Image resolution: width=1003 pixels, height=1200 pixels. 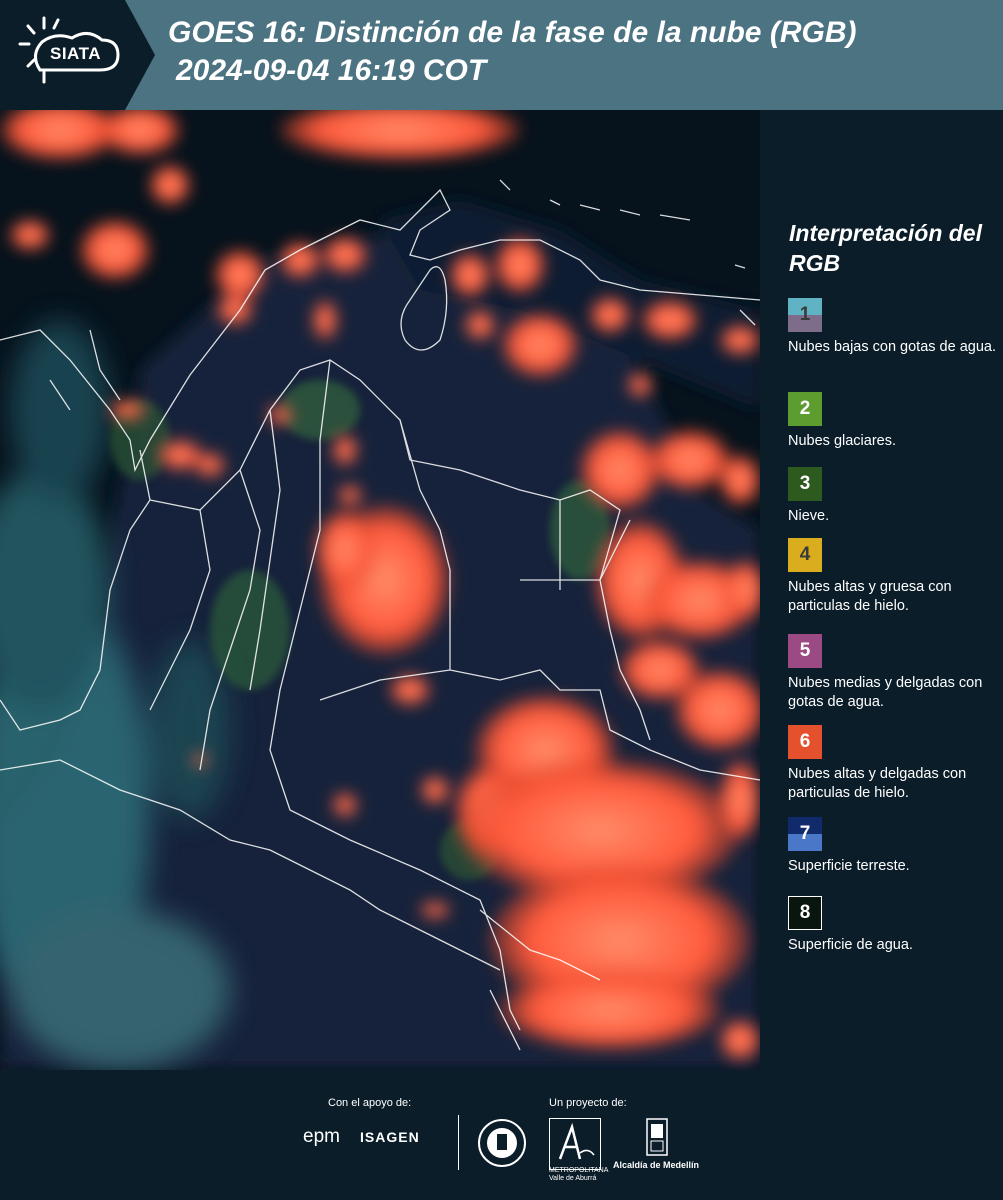 I want to click on legend-number: 7, so click(x=805, y=833).